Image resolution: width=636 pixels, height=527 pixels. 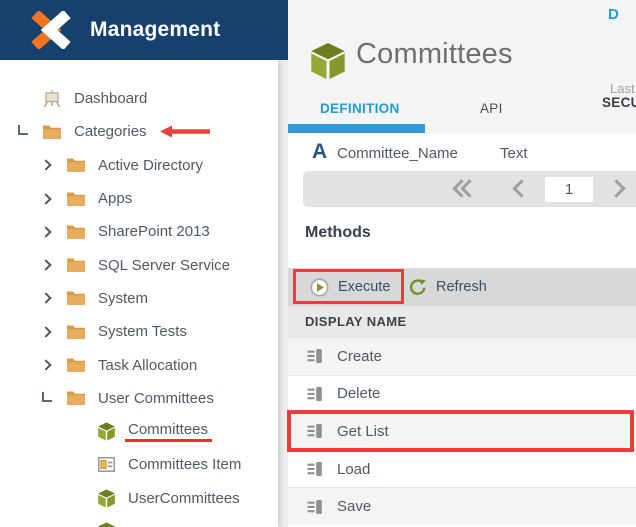 What do you see at coordinates (139, 521) in the screenshot?
I see `tree-item-partial` at bounding box center [139, 521].